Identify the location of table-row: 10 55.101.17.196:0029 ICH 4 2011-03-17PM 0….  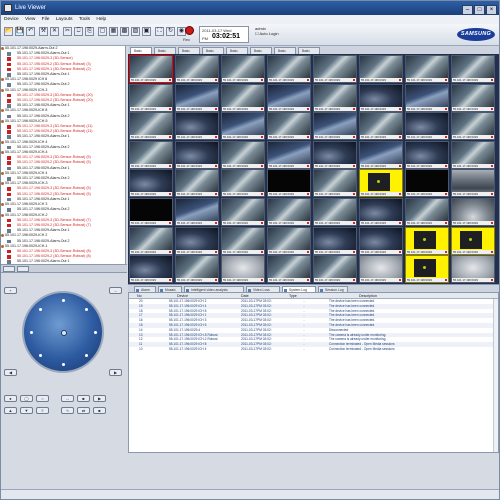
(313, 349).